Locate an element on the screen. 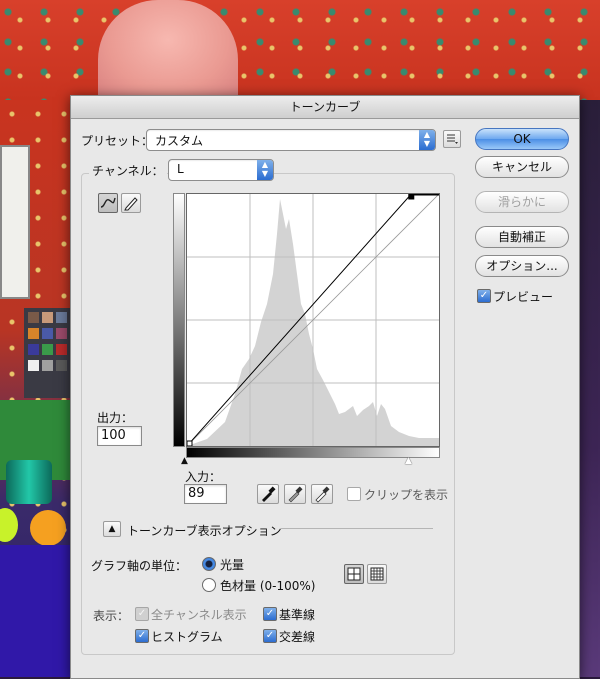 The height and width of the screenshot is (679, 600). curve-point-white is located at coordinates (411, 196).